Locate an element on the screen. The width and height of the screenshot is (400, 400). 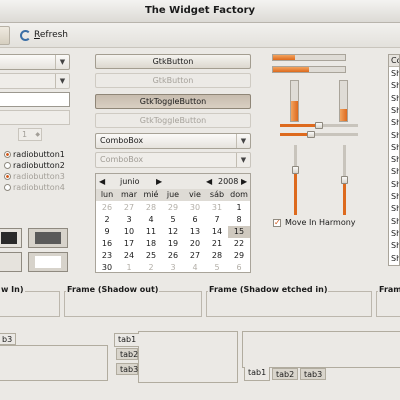
prev-month-icon: ◀ is located at coordinates (102, 181).